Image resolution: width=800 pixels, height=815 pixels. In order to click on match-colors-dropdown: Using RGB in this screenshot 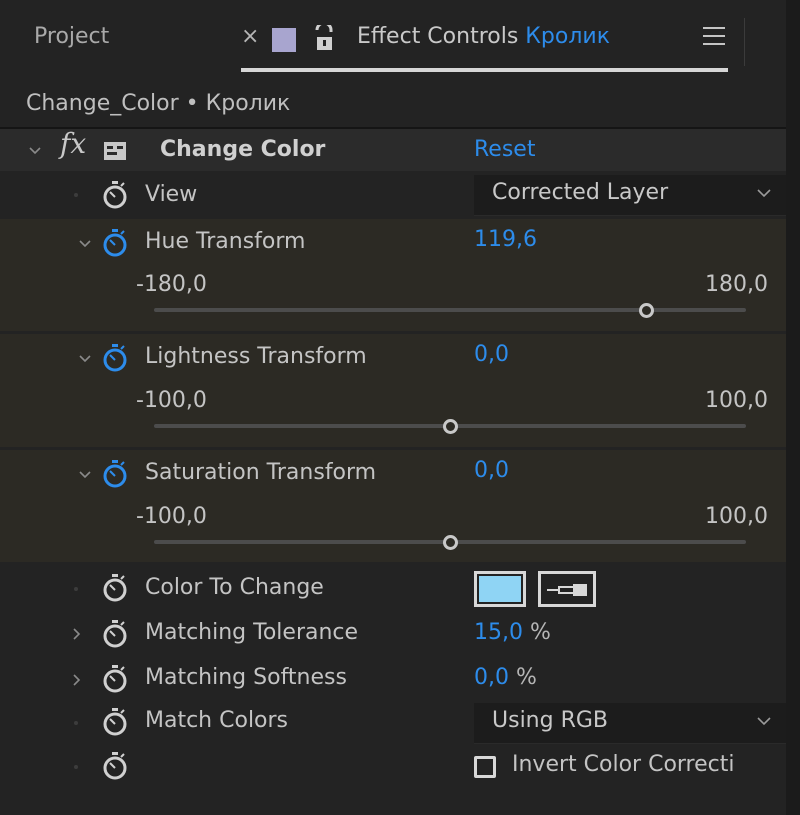, I will do `click(630, 723)`.